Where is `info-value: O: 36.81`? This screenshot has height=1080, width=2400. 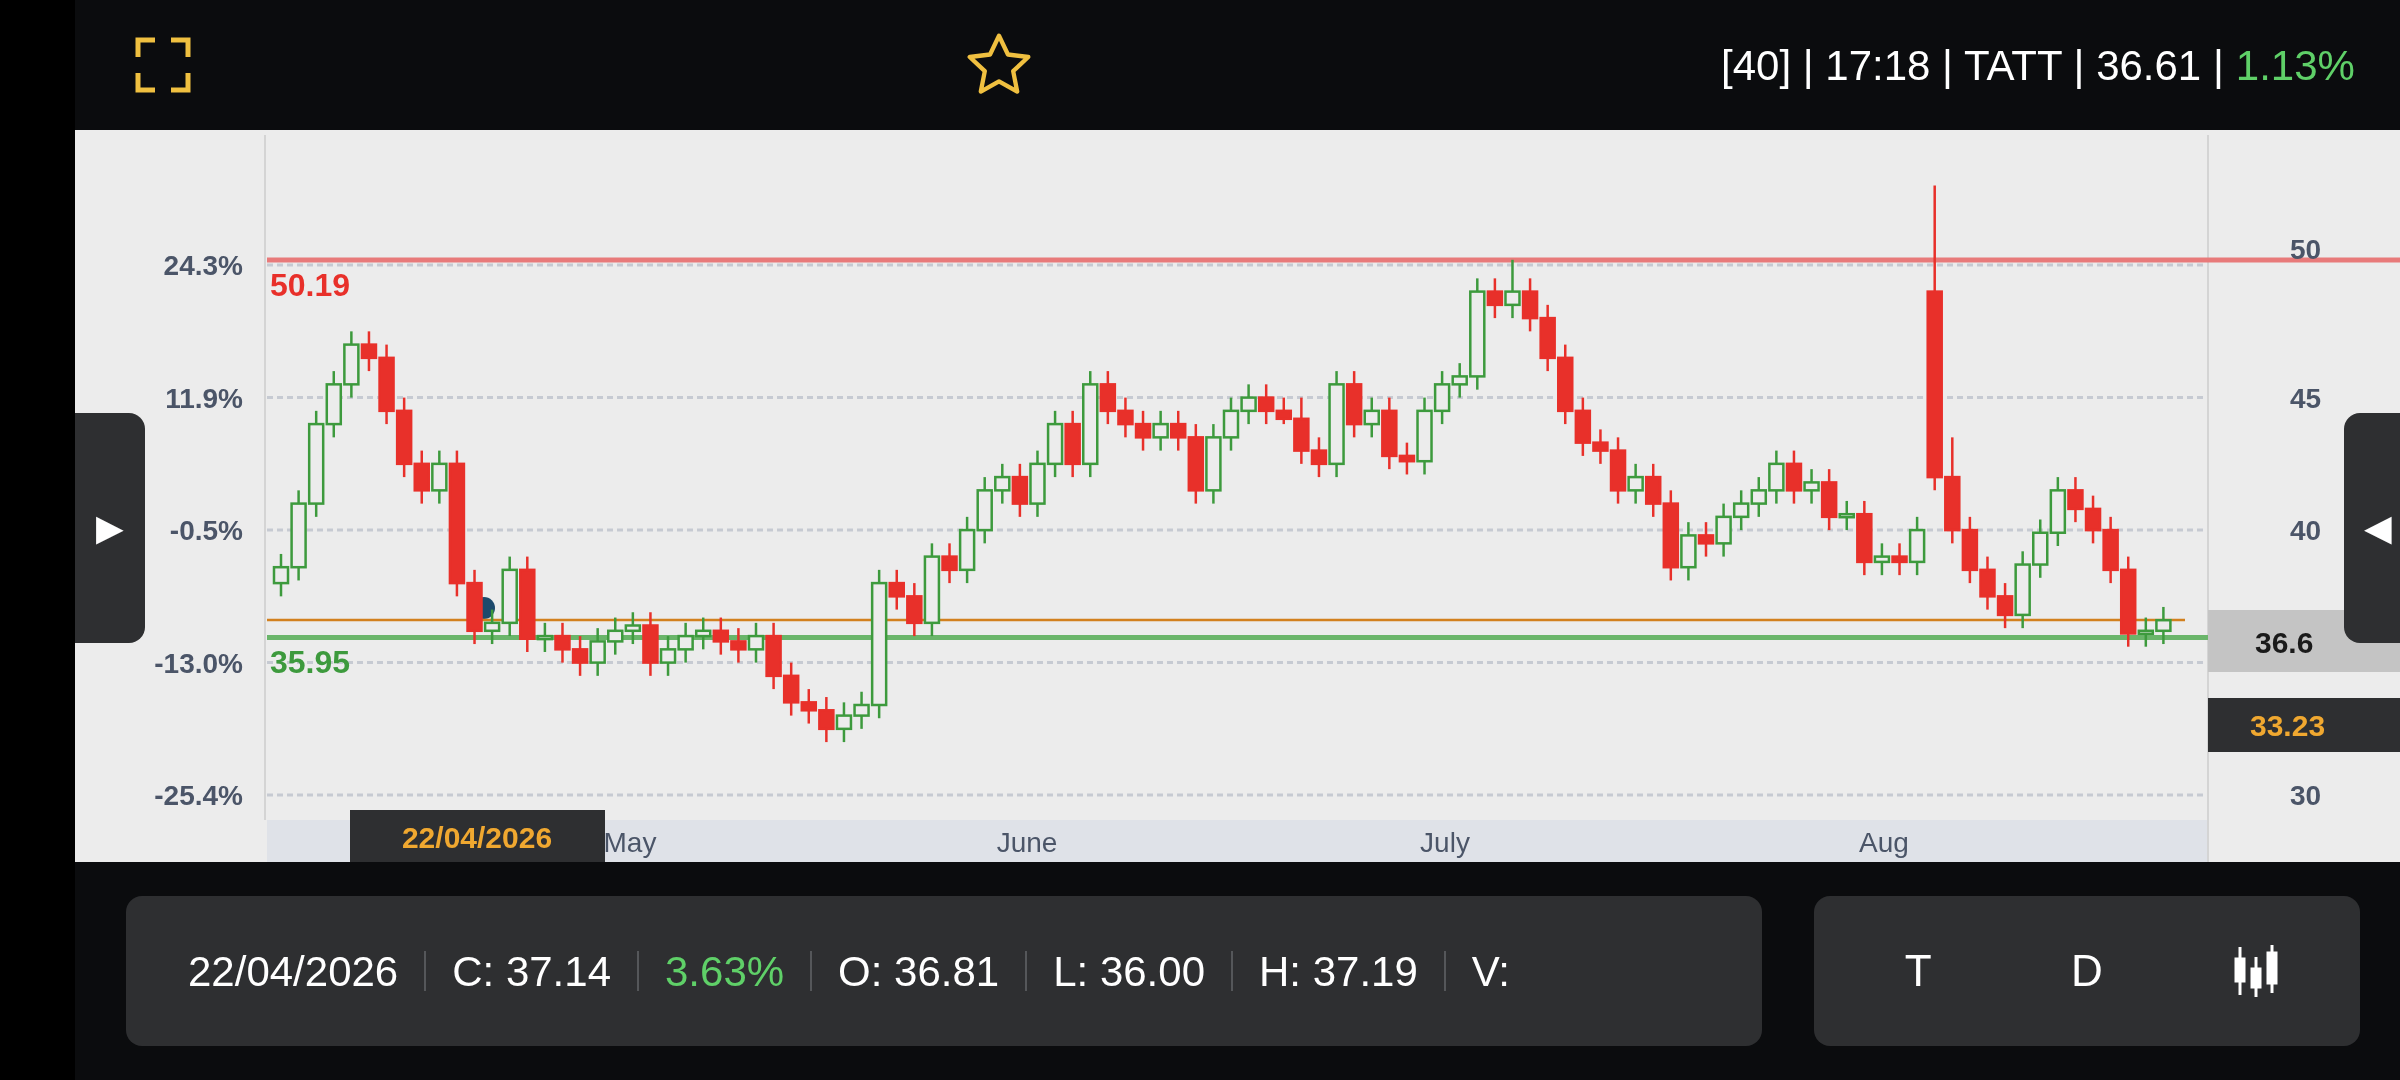
info-value: O: 36.81 is located at coordinates (919, 971).